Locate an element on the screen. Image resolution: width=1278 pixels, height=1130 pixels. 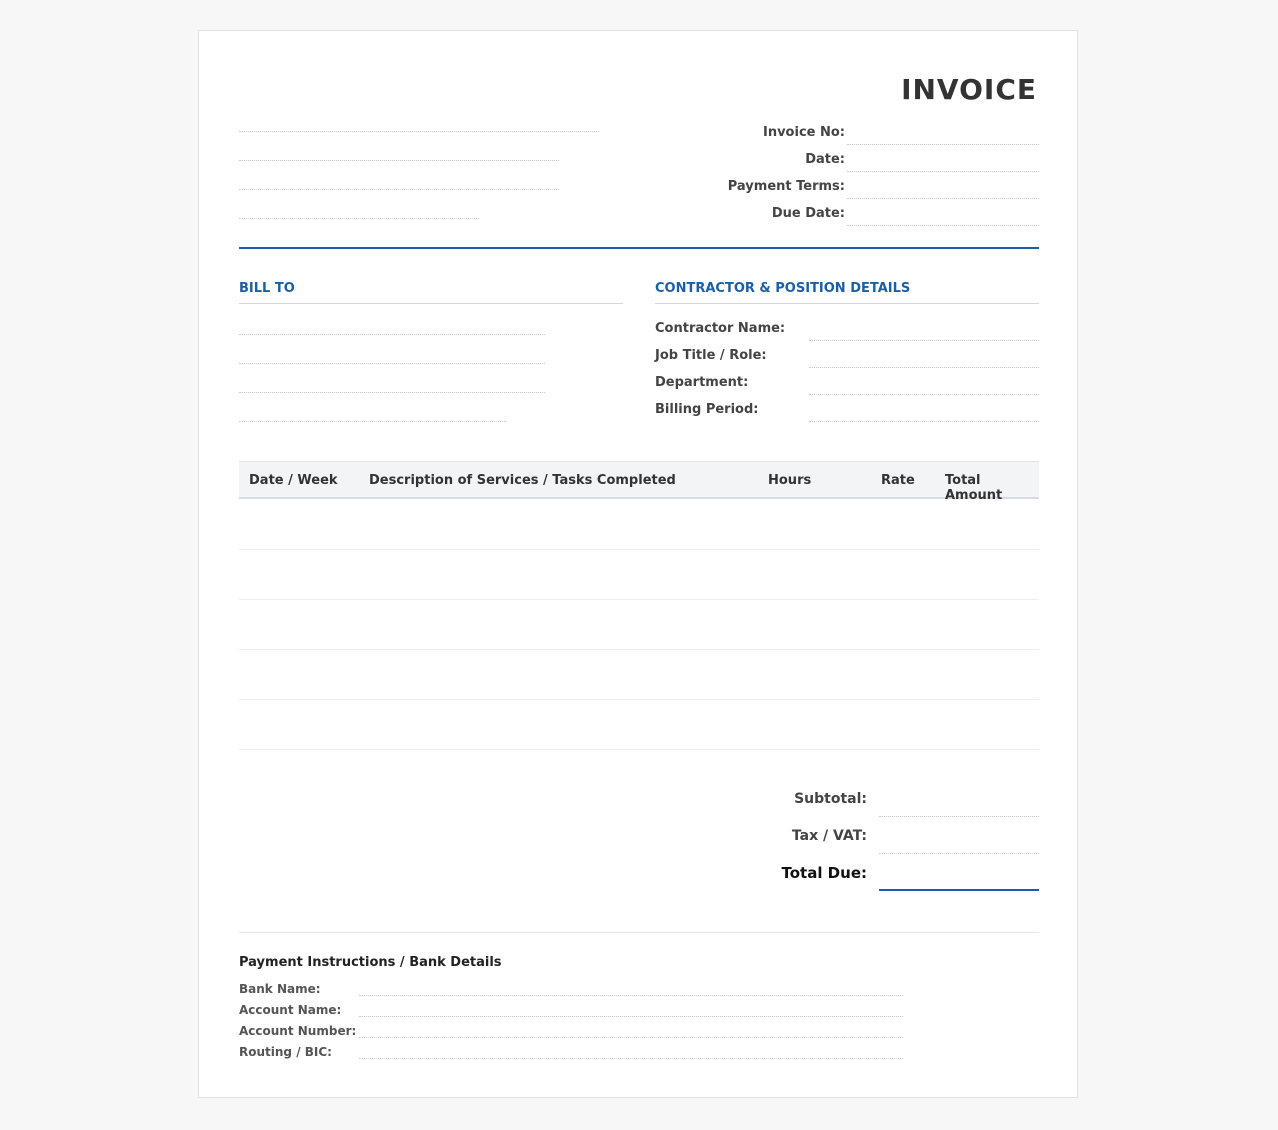
invoice-no-label: Invoice No: is located at coordinates (803, 132).